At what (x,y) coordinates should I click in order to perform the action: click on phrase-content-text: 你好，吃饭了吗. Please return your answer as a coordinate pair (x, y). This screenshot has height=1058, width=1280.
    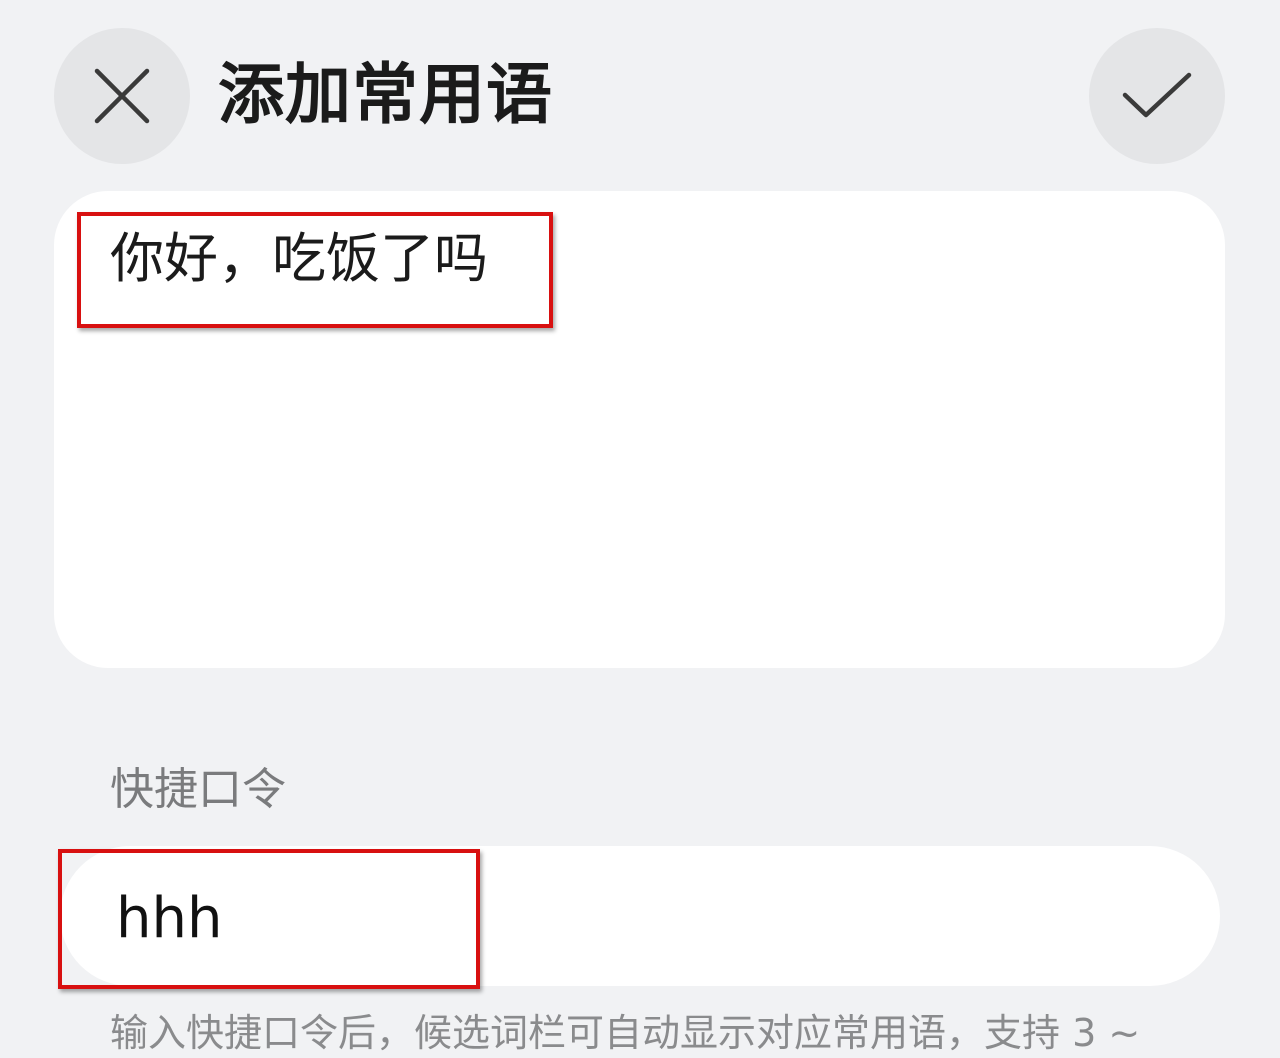
    Looking at the image, I should click on (299, 258).